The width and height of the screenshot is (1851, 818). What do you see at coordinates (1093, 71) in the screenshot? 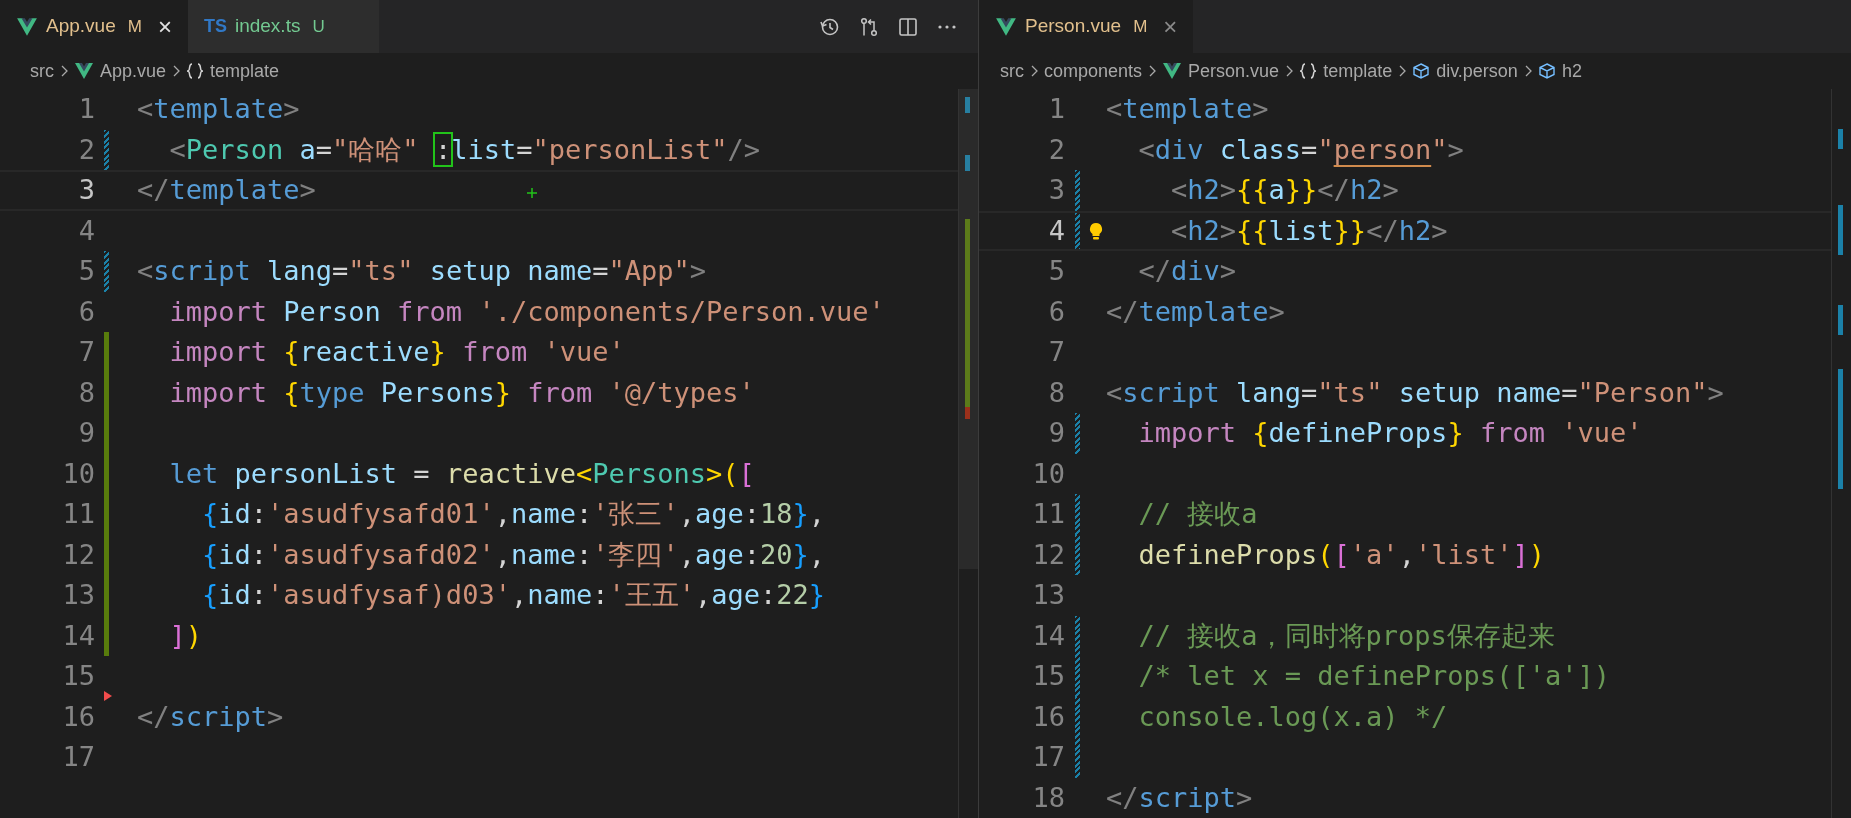
I see `breadcrumb-item: components` at bounding box center [1093, 71].